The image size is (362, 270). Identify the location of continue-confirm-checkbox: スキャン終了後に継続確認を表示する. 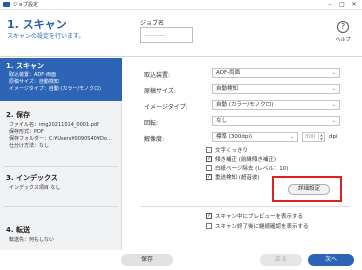
(257, 226).